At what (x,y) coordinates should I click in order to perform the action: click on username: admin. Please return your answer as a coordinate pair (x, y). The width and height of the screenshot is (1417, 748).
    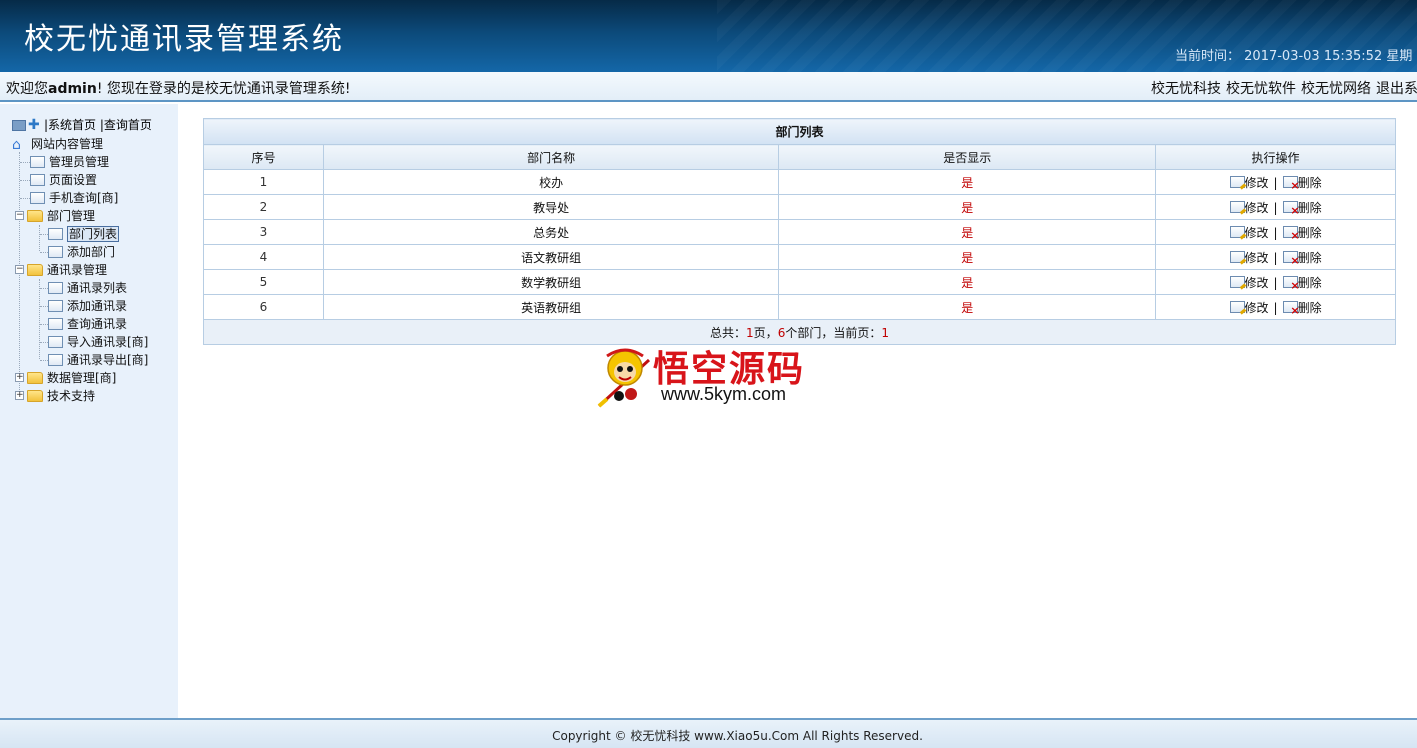
    Looking at the image, I should click on (72, 89).